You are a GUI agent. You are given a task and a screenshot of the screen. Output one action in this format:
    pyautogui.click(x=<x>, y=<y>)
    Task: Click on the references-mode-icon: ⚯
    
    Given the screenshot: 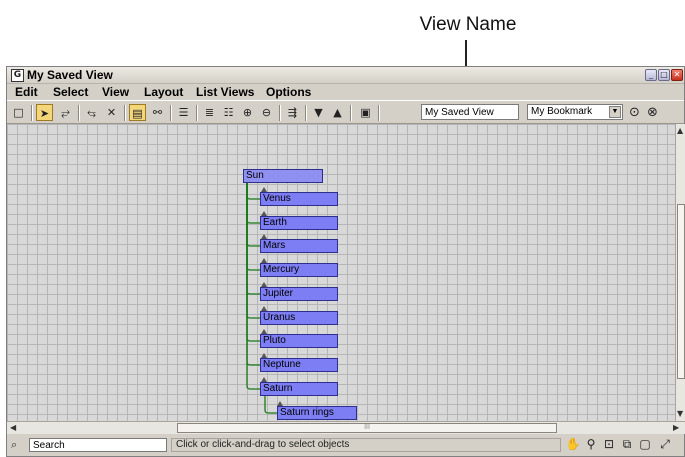 What is the action you would take?
    pyautogui.click(x=157, y=112)
    